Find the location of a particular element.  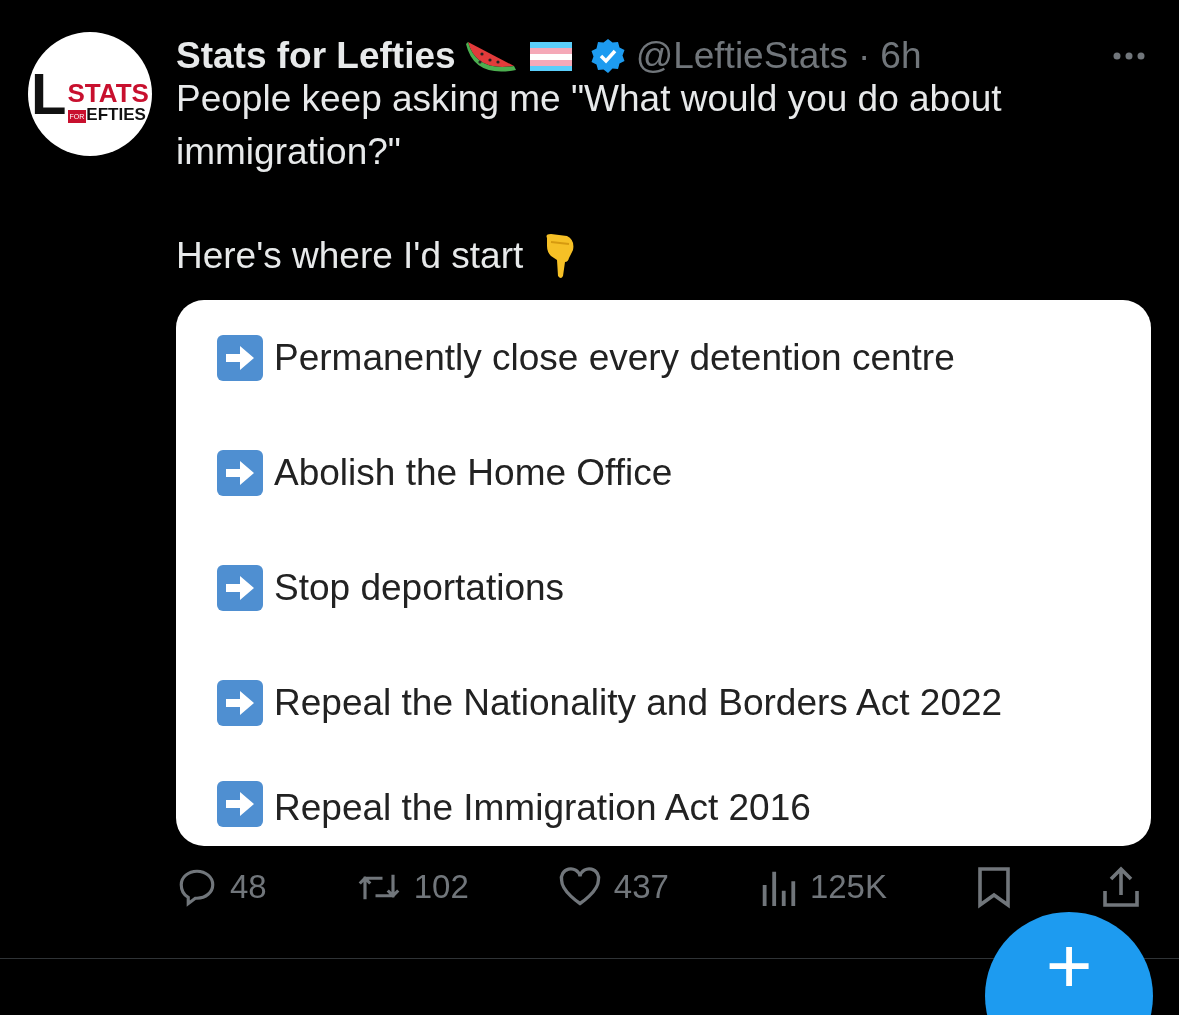

list-item-text: Permanently close every detention centre is located at coordinates (614, 358).